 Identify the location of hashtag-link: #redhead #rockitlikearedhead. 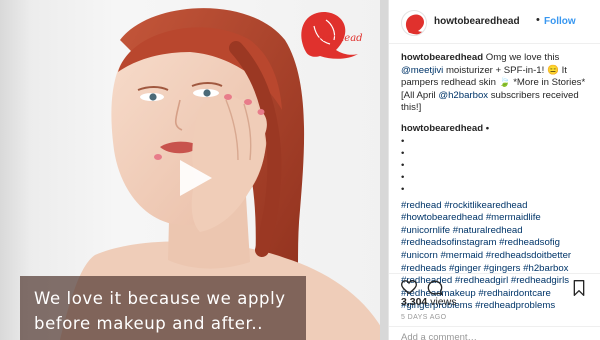
(497, 206).